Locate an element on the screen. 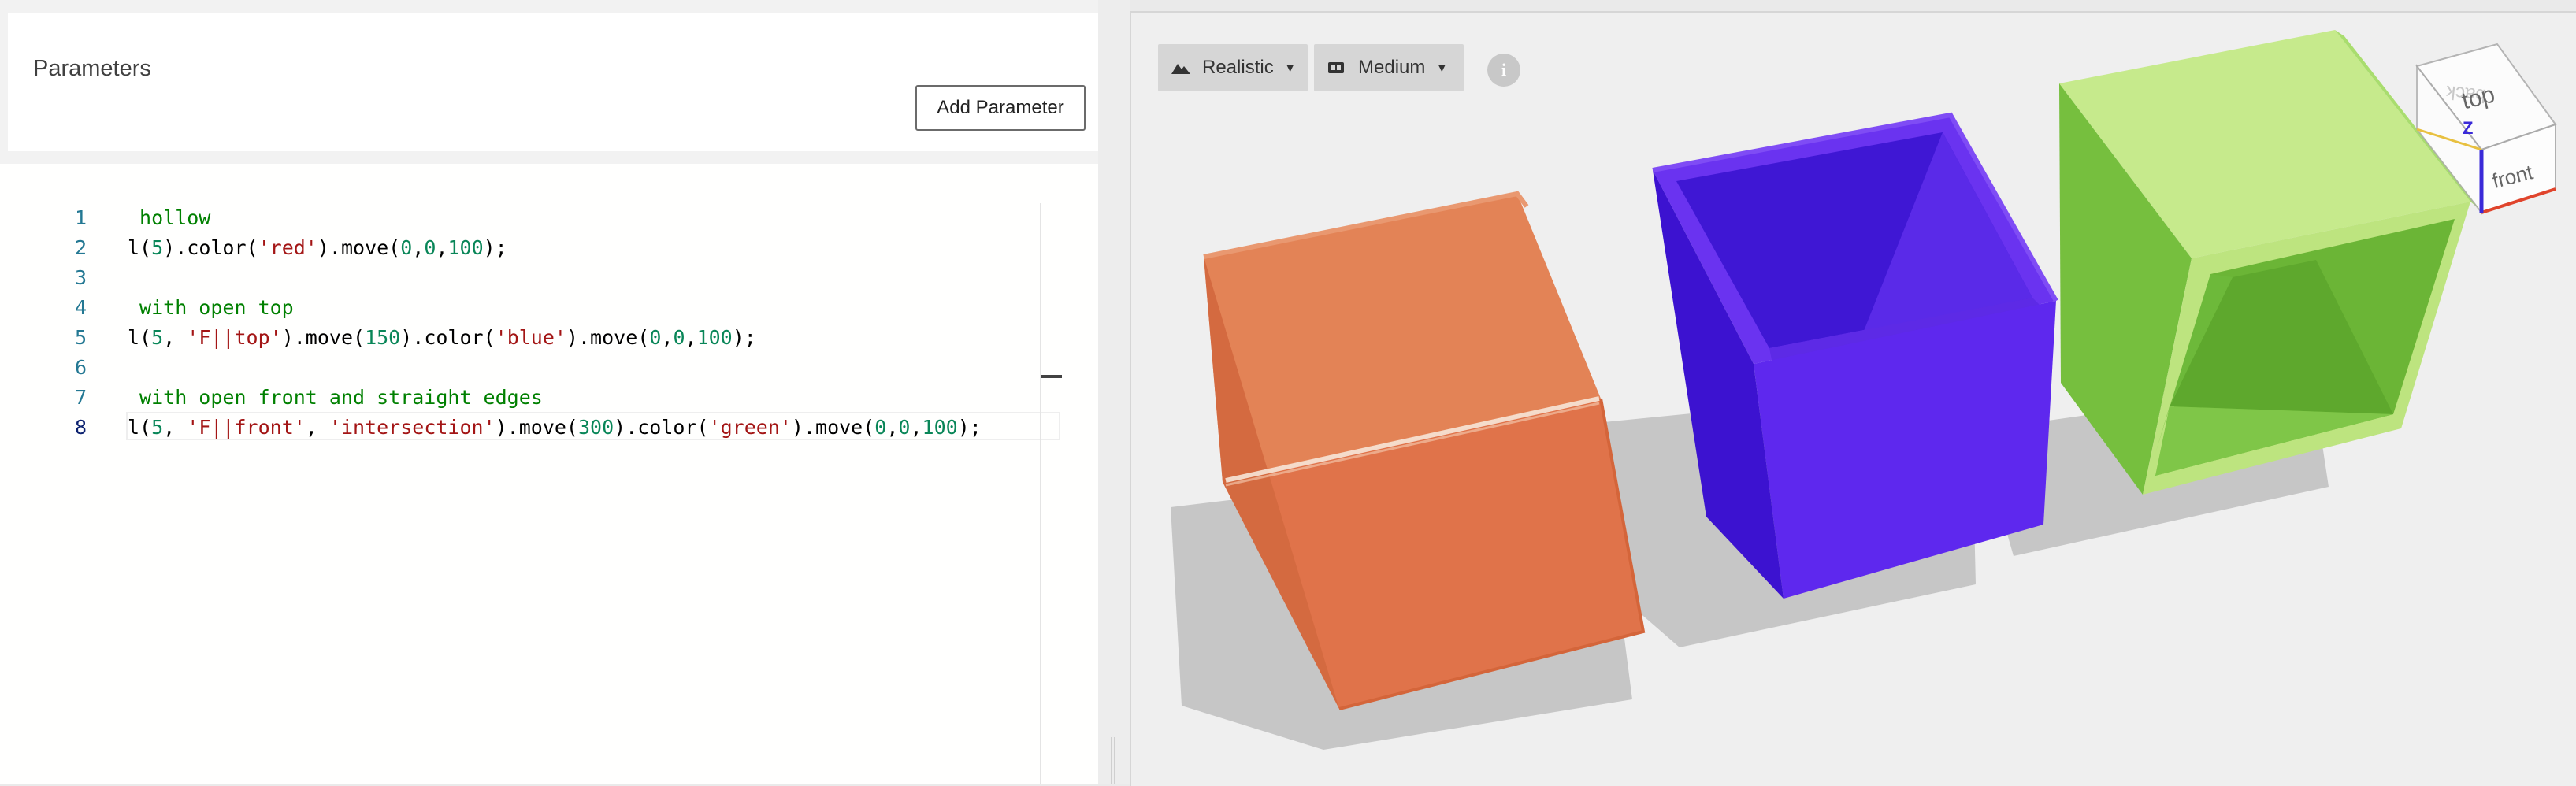  code-token: with open front and straight edges is located at coordinates (335, 398).